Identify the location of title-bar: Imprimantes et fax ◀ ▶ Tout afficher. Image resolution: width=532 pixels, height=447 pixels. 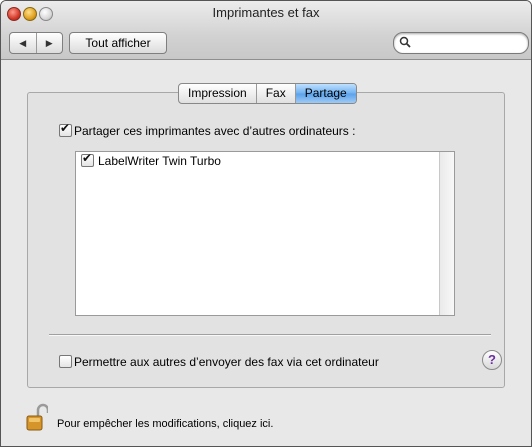
(266, 30).